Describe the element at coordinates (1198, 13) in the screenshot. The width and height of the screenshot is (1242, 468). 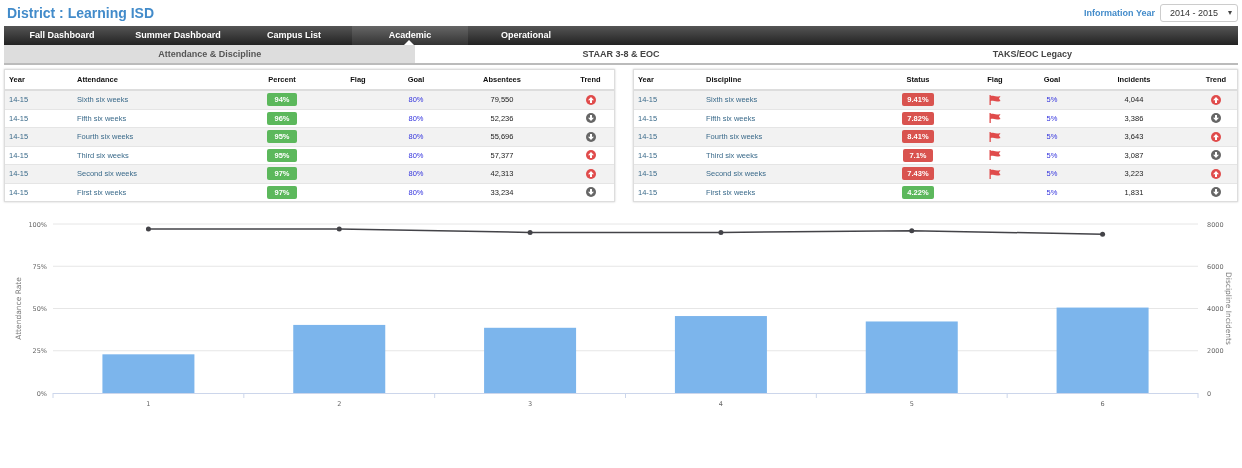
I see `year-select: 2014 - 2015` at that location.